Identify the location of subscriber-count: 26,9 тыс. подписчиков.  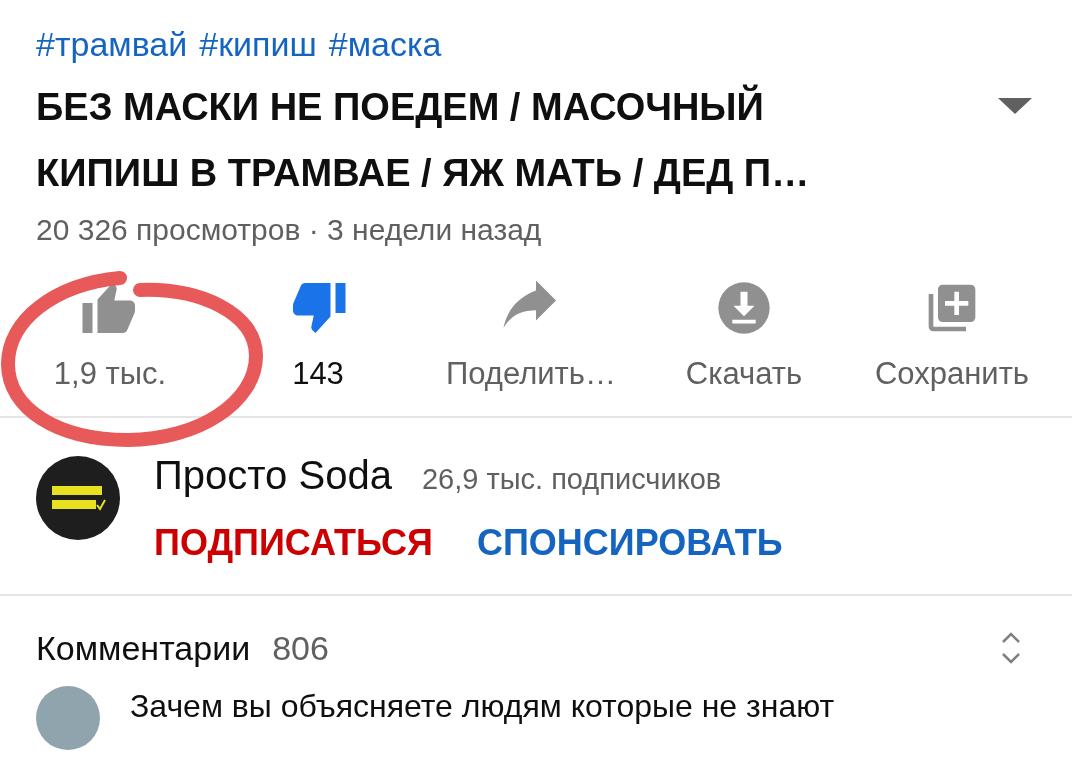
(571, 479).